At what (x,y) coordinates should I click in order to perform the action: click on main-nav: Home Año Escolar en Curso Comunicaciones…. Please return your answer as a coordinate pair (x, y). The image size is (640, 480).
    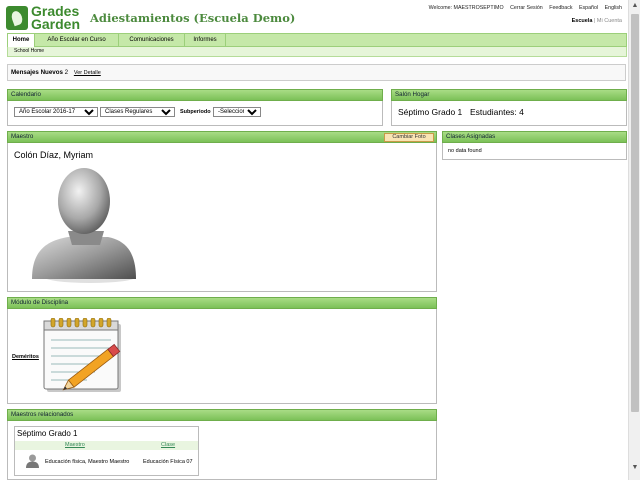
    Looking at the image, I should click on (317, 40).